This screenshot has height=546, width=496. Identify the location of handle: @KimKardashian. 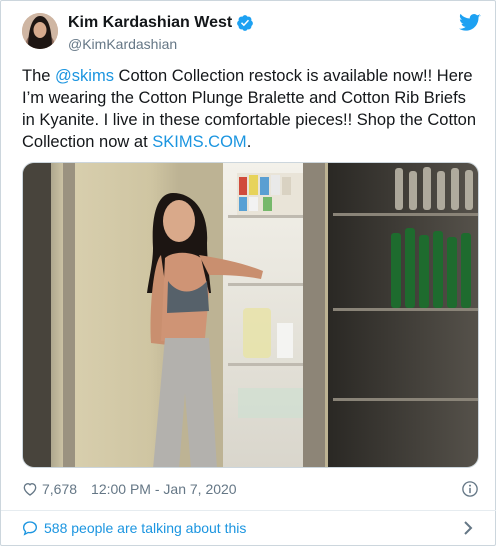
(161, 44).